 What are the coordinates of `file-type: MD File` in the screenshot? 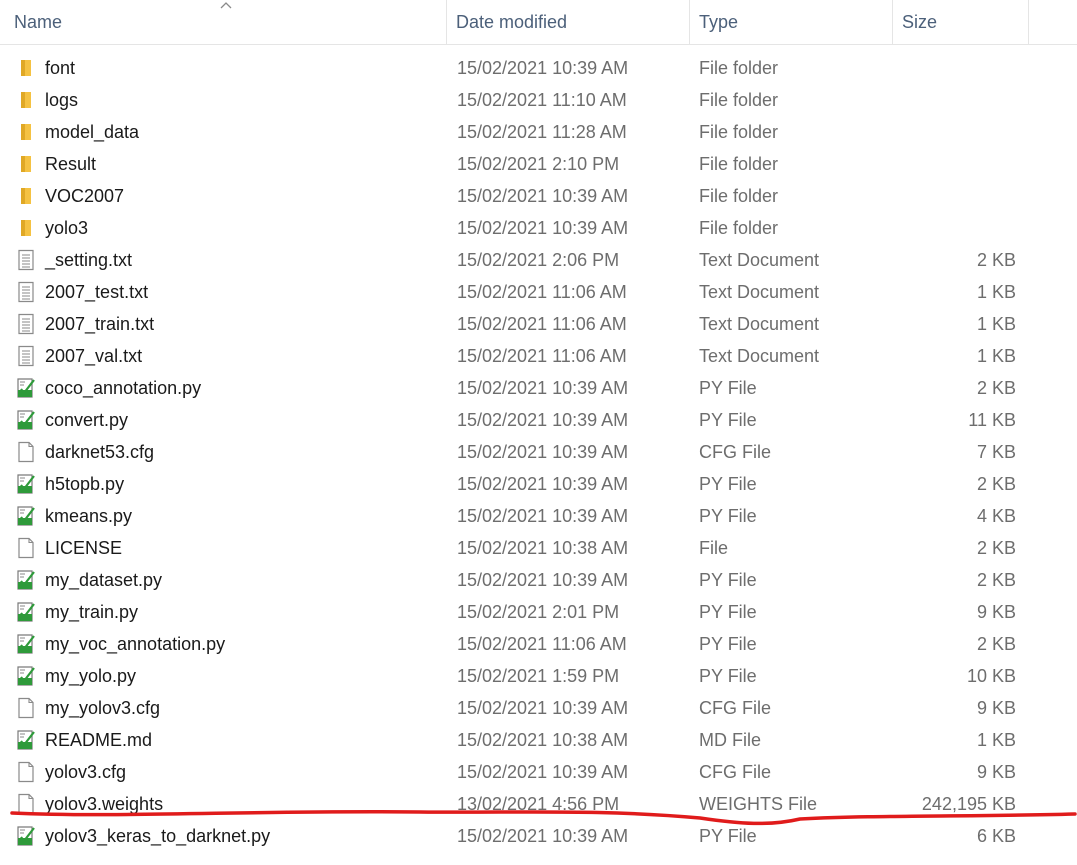 It's located at (730, 740).